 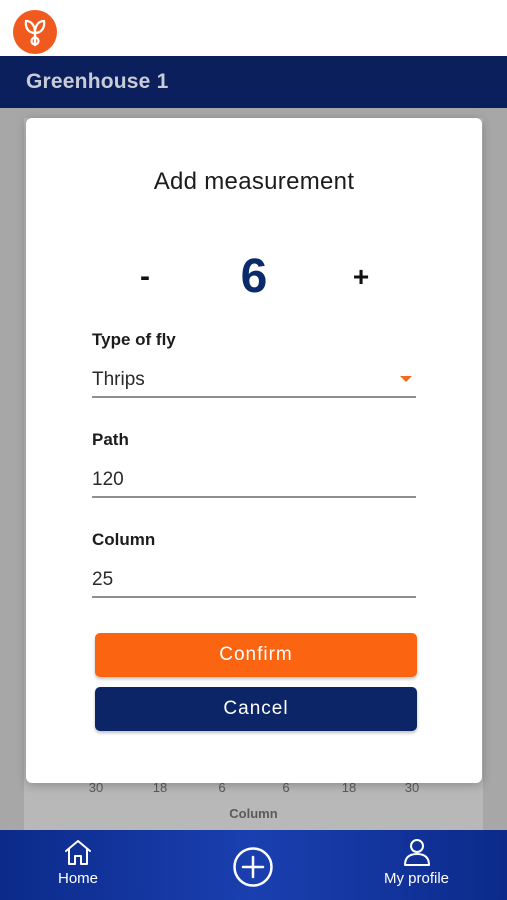 What do you see at coordinates (35, 32) in the screenshot?
I see `sprout-icon` at bounding box center [35, 32].